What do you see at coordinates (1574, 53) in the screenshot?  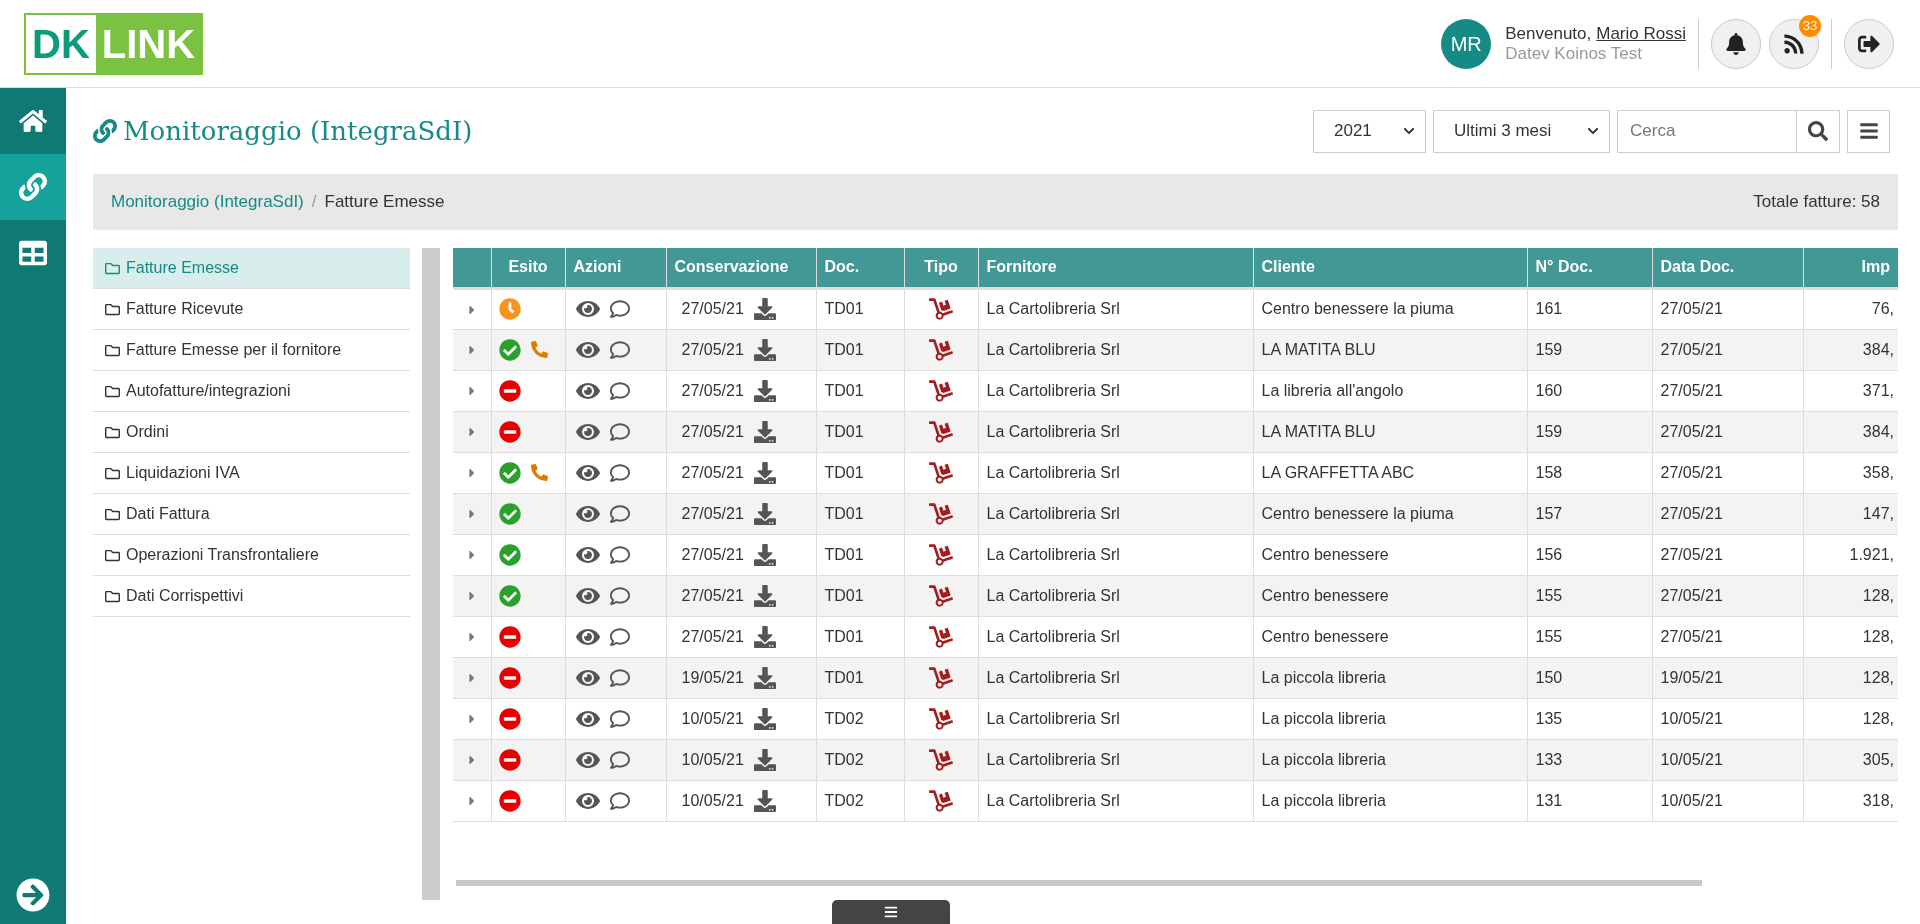 I see `company-name: Datev Koinos Test` at bounding box center [1574, 53].